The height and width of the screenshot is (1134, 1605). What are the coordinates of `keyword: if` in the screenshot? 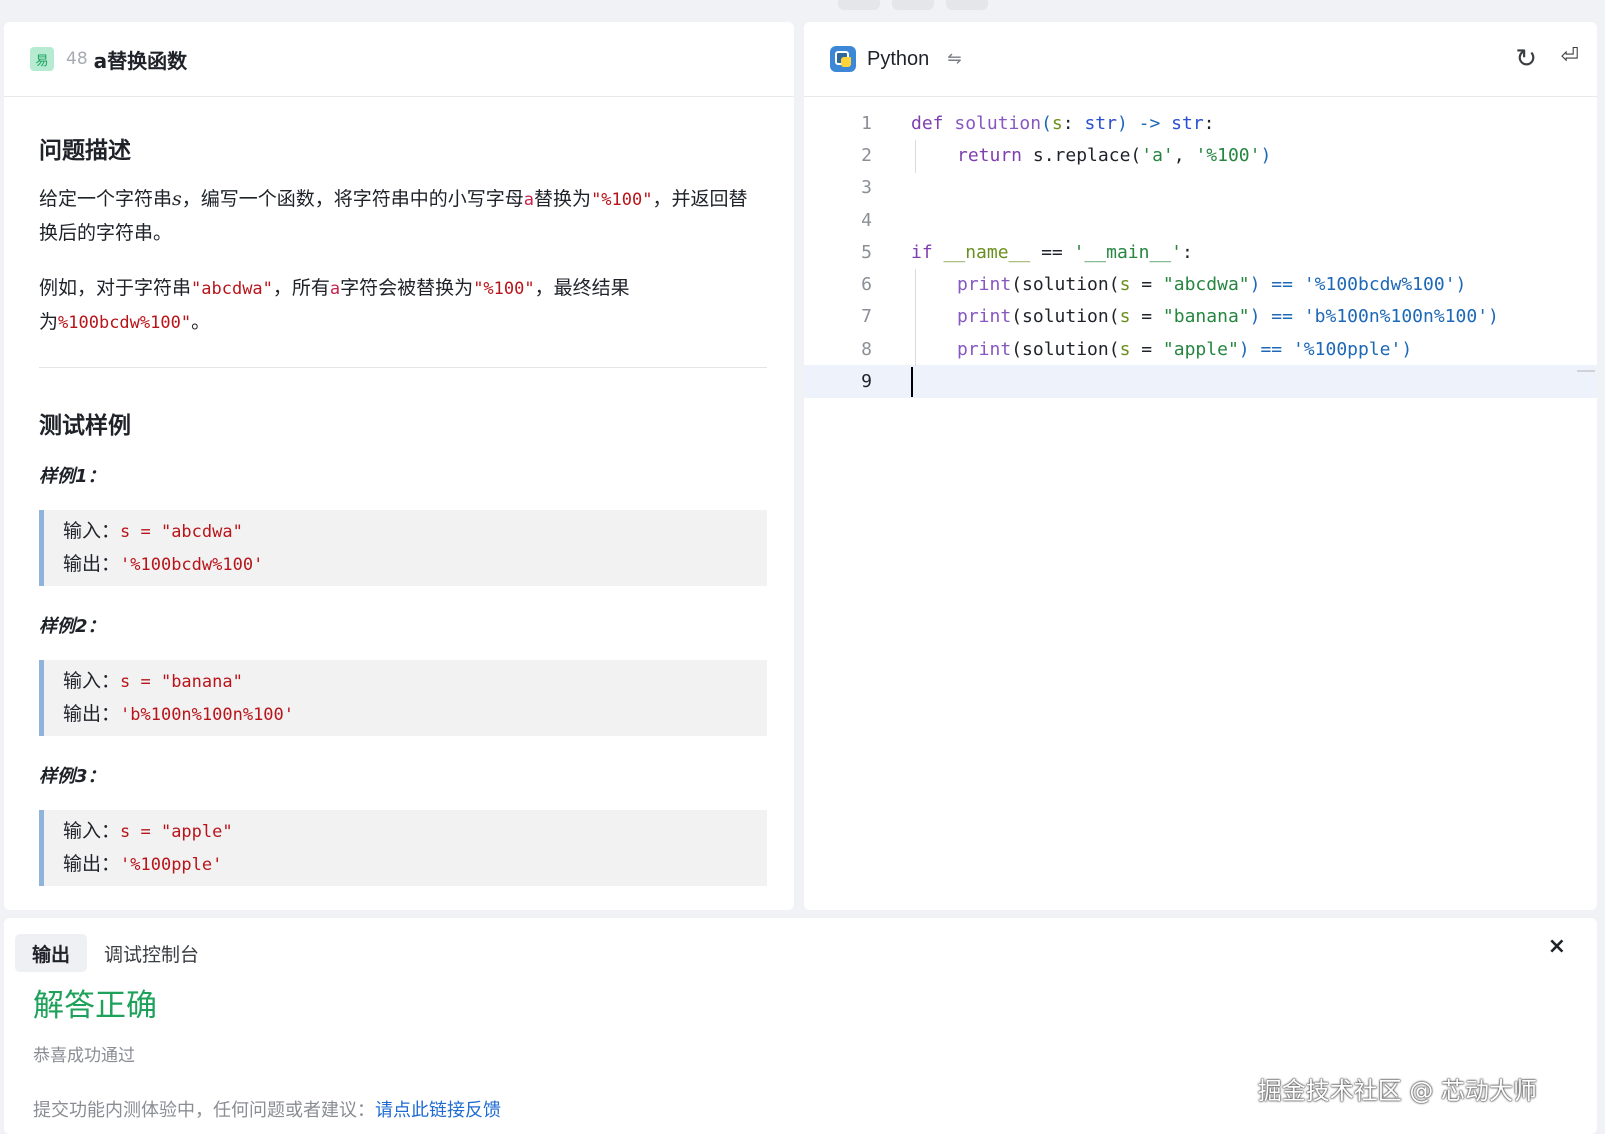 It's located at (922, 252).